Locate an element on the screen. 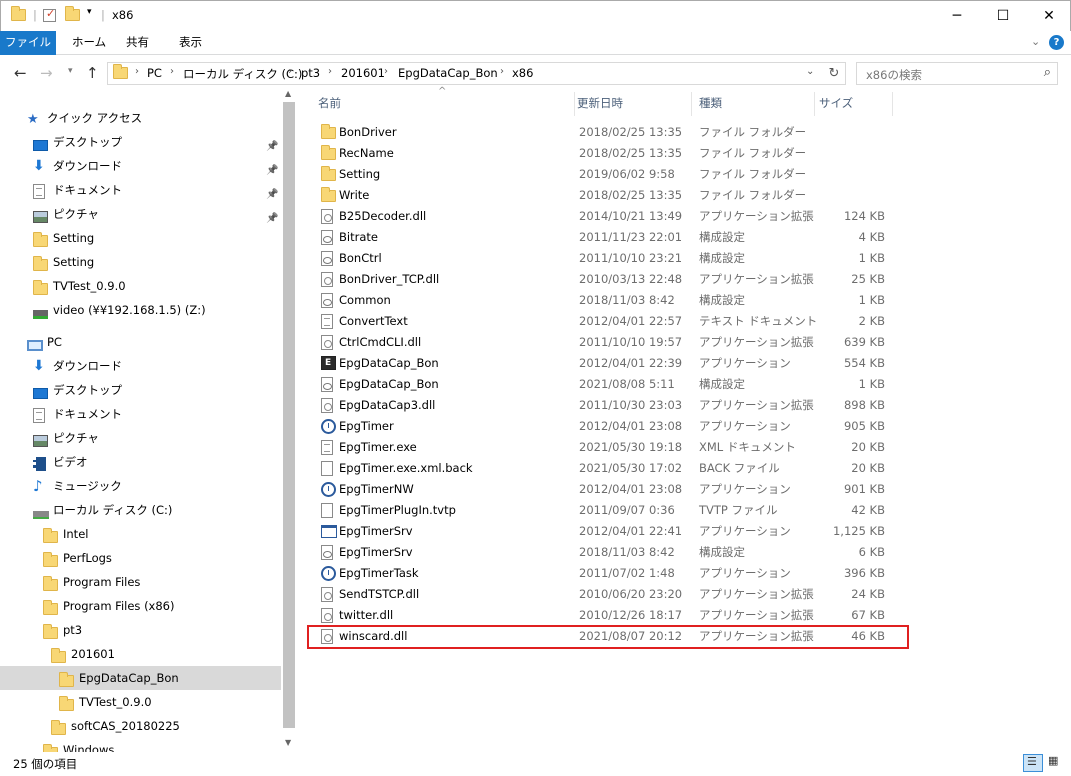 This screenshot has height=776, width=1071. nav-item: ⬇ ダウンロード is located at coordinates (140, 366).